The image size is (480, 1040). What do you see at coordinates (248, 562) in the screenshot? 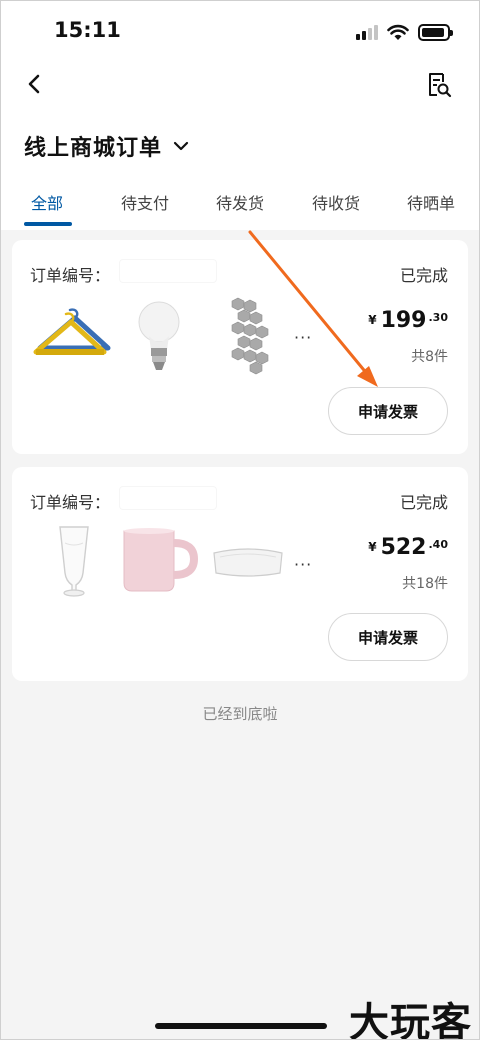
I see `pillow-icon` at bounding box center [248, 562].